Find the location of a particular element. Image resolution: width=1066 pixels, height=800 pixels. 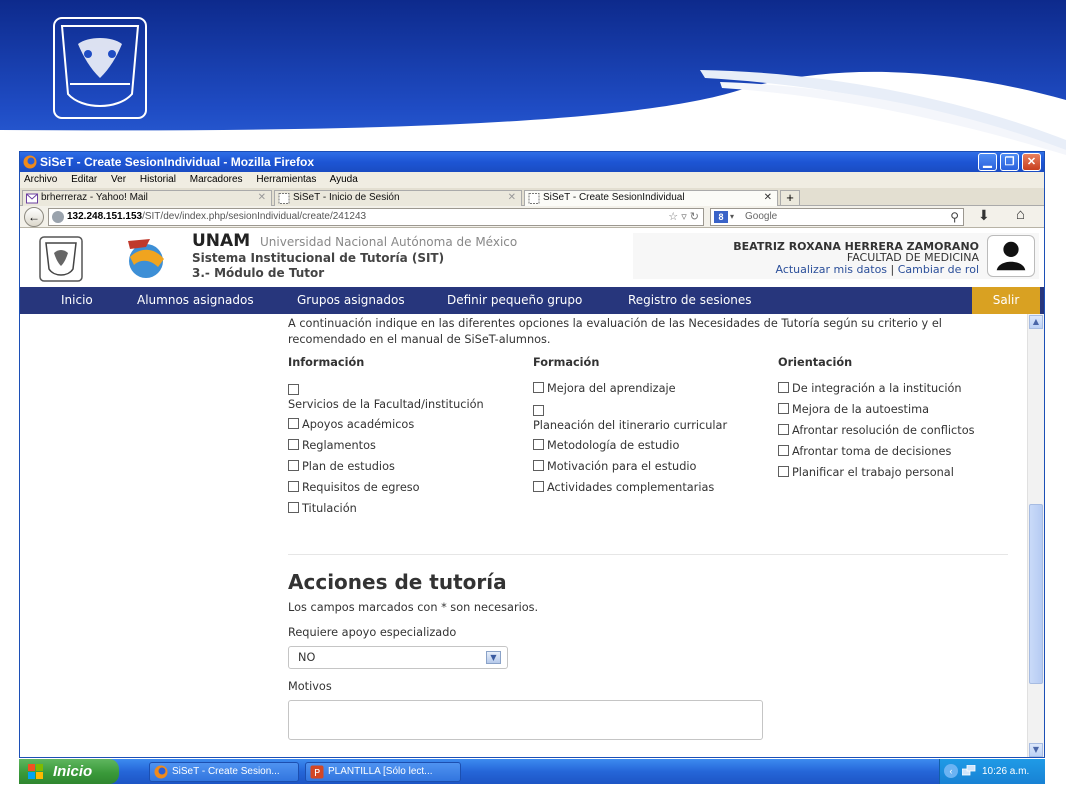

option-label: Actividades complementarias is located at coordinates (631, 487).